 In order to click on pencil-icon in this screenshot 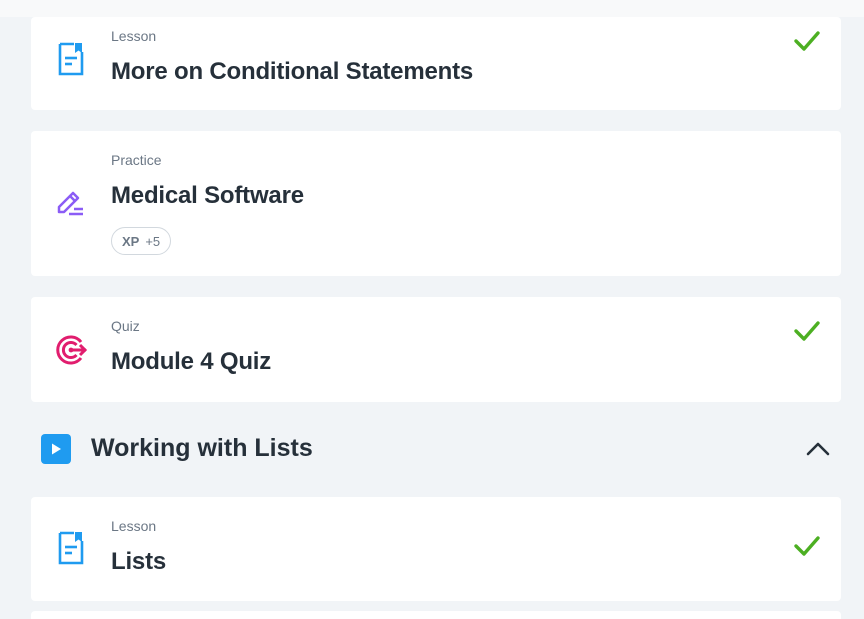, I will do `click(71, 203)`.